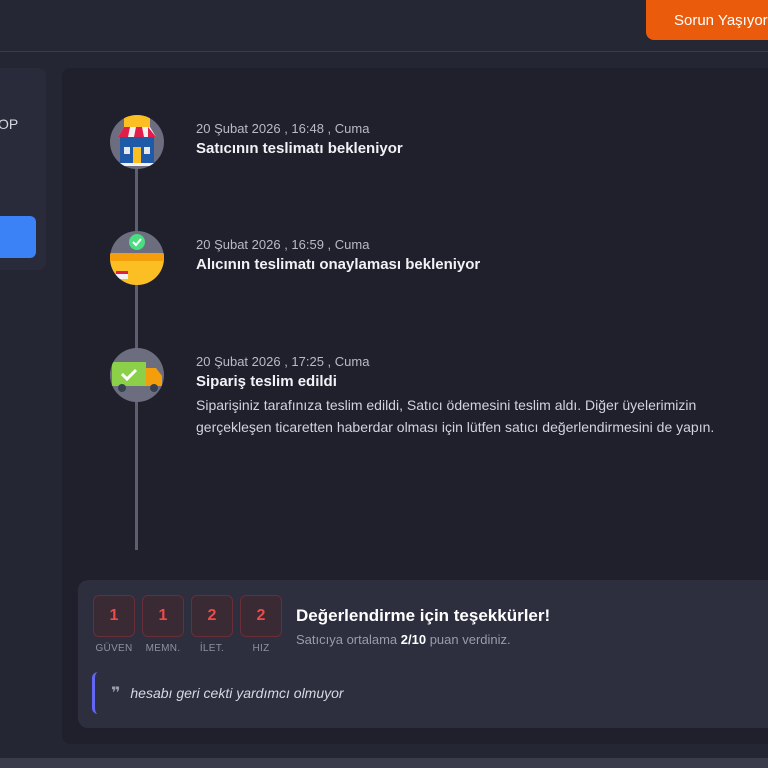 The image size is (768, 768). Describe the element at coordinates (187, 624) in the screenshot. I see `rating-scores: 1 GÜVEN 1 MEMN. 2 İLET. 2 HIZ` at that location.